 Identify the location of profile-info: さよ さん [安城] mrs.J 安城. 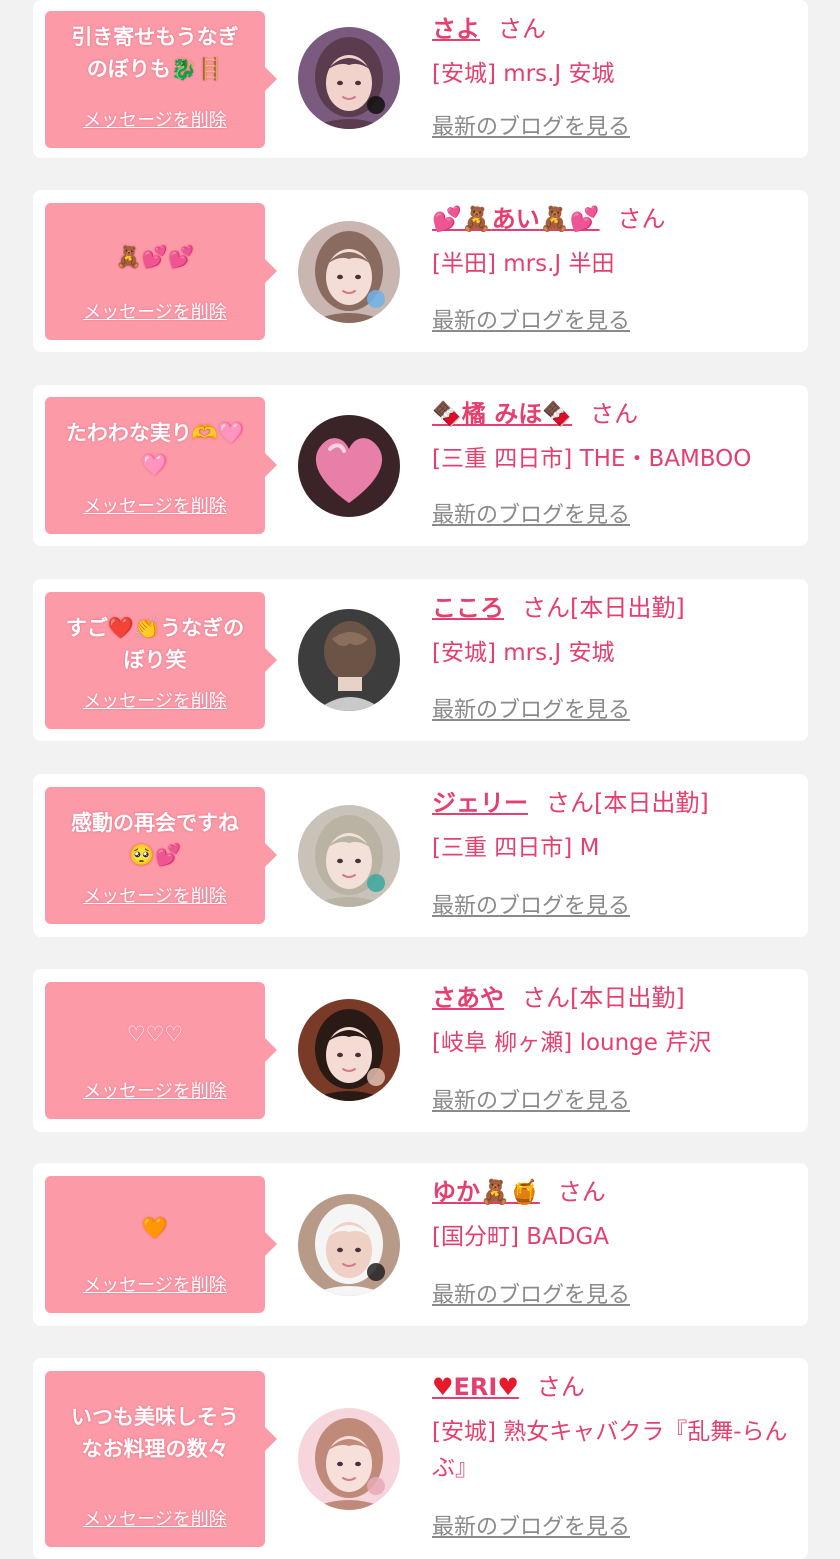
(613, 52).